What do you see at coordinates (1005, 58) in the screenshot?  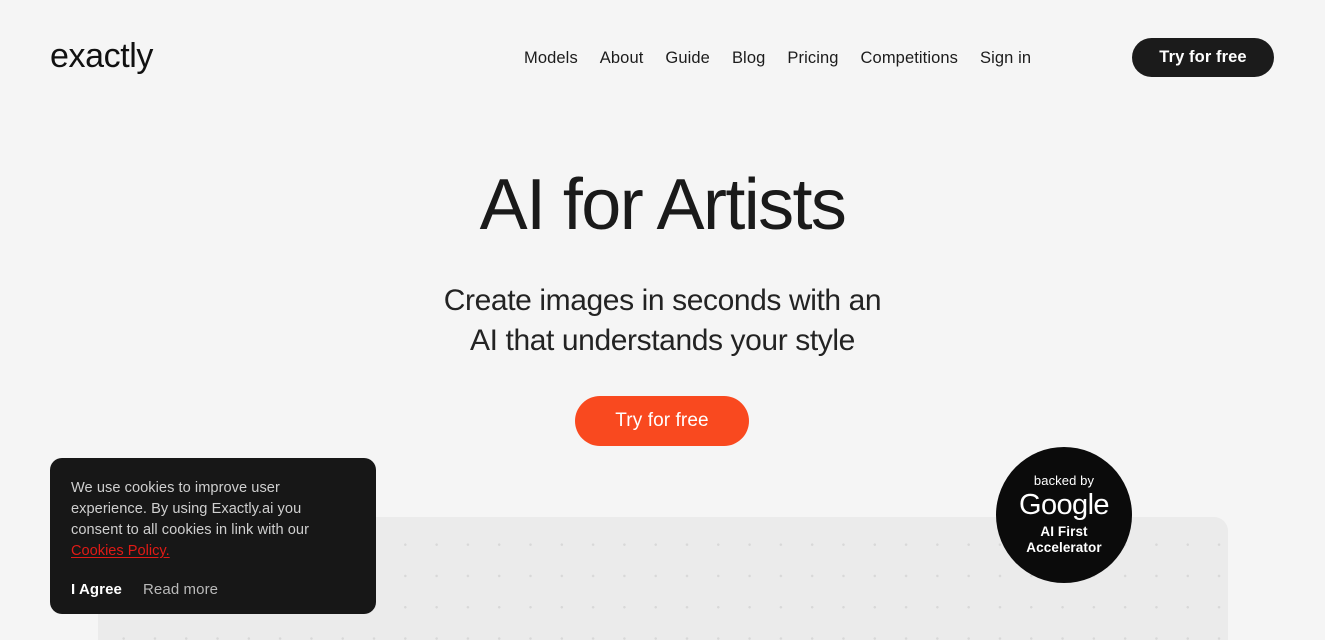 I see `nav-item-sign-in: Sign in` at bounding box center [1005, 58].